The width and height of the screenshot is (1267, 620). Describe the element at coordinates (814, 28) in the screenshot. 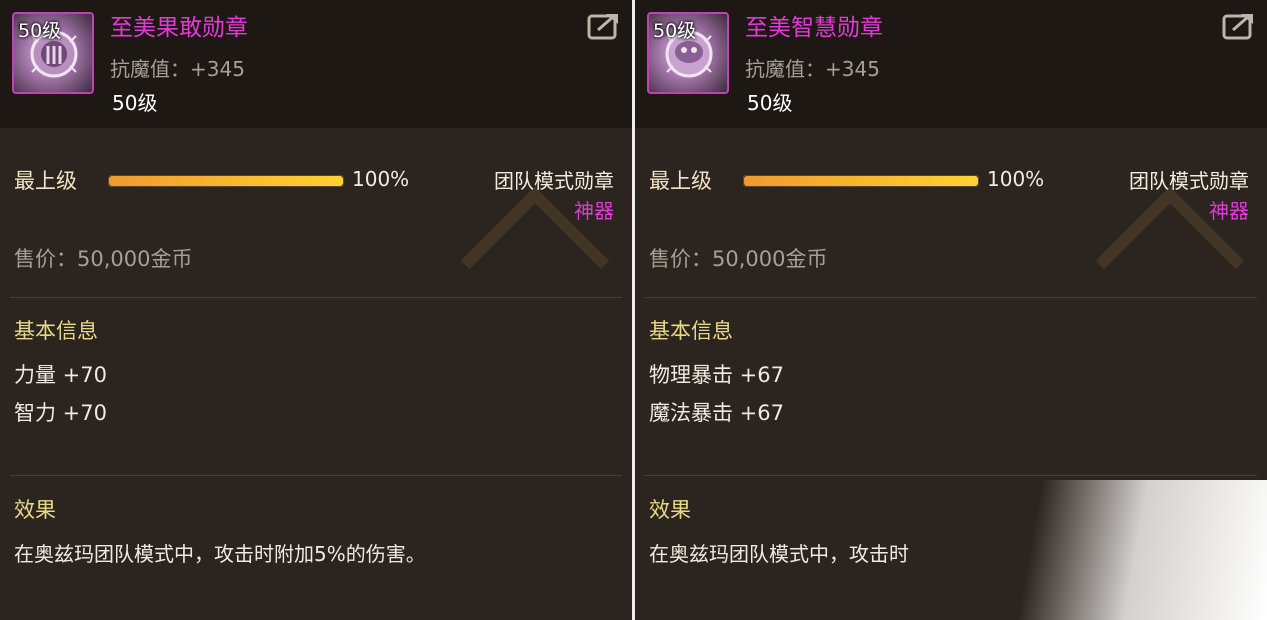

I see `item-name: 至美智慧勋章` at that location.